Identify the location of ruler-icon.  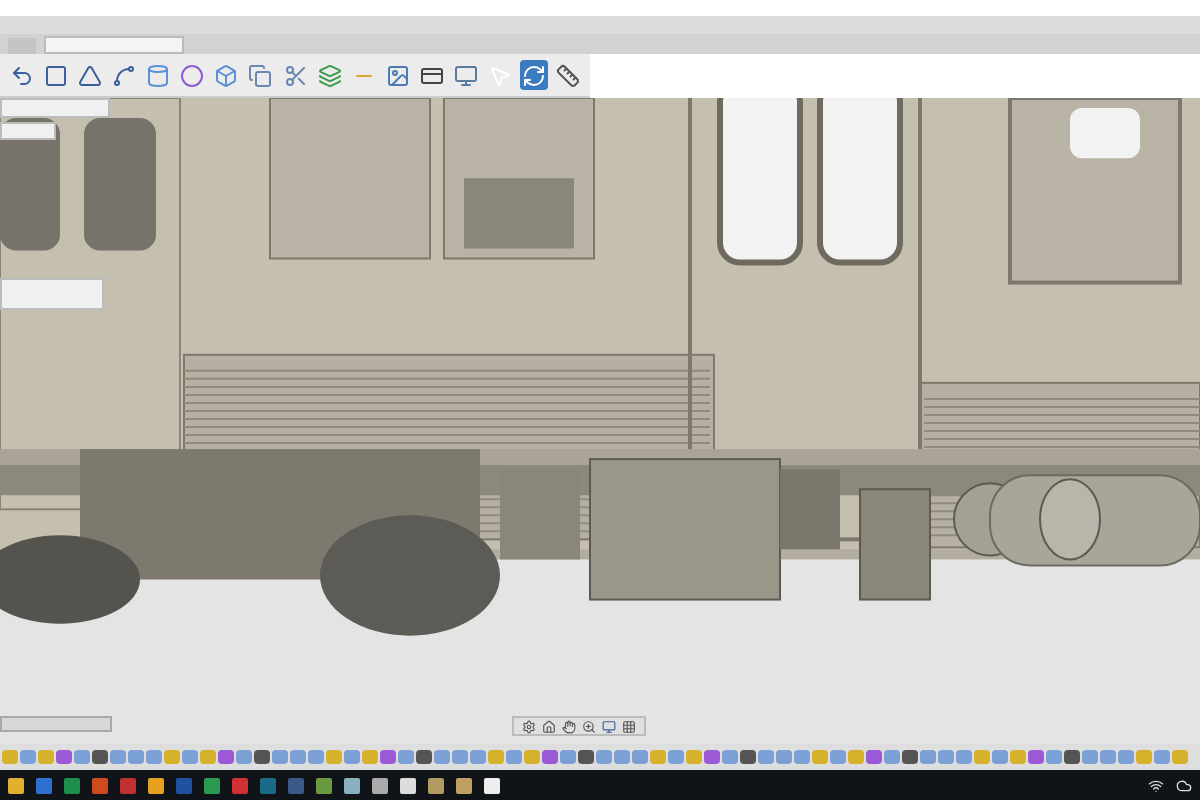
(568, 75).